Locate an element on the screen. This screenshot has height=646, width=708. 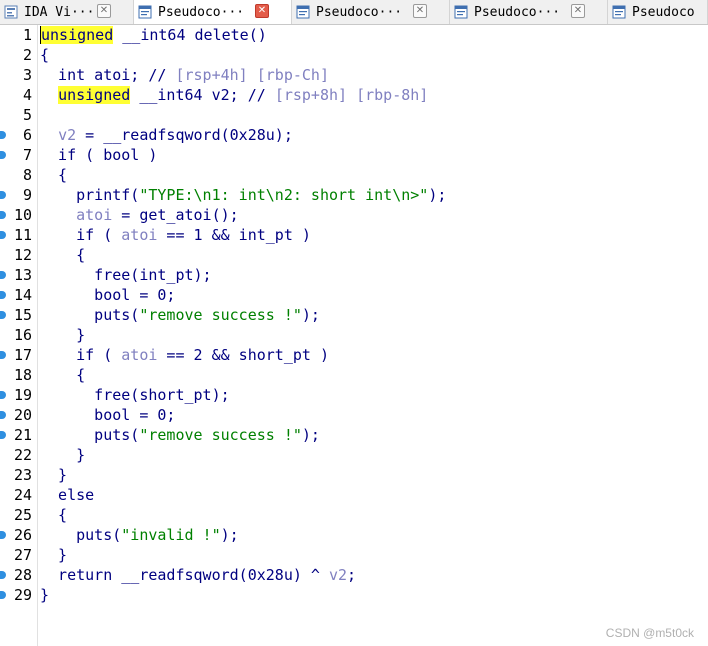
code-line: 18 { is located at coordinates (354, 375).